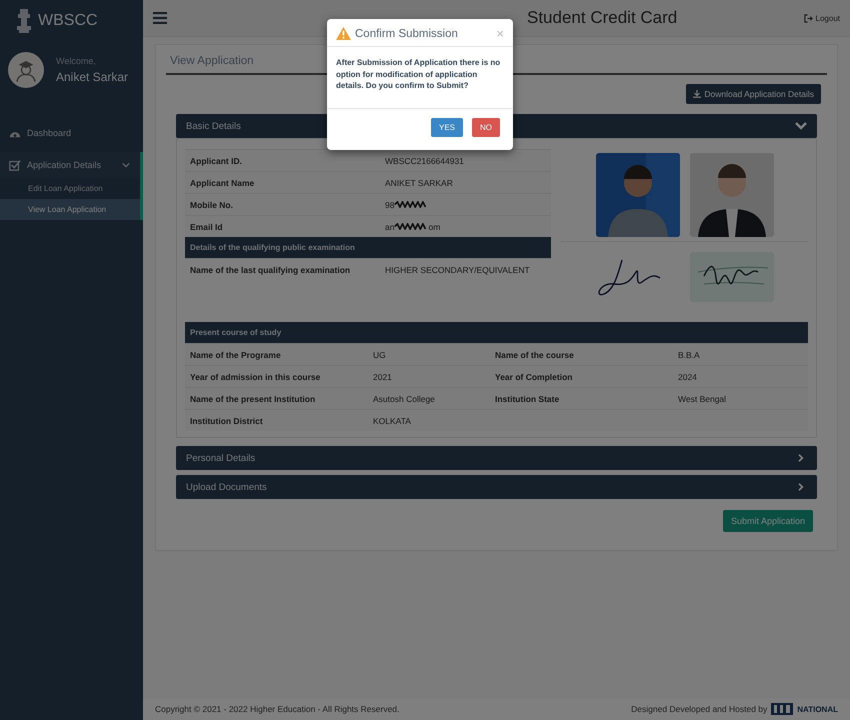 The image size is (850, 720). I want to click on nav-item: Dashboard, so click(71, 133).